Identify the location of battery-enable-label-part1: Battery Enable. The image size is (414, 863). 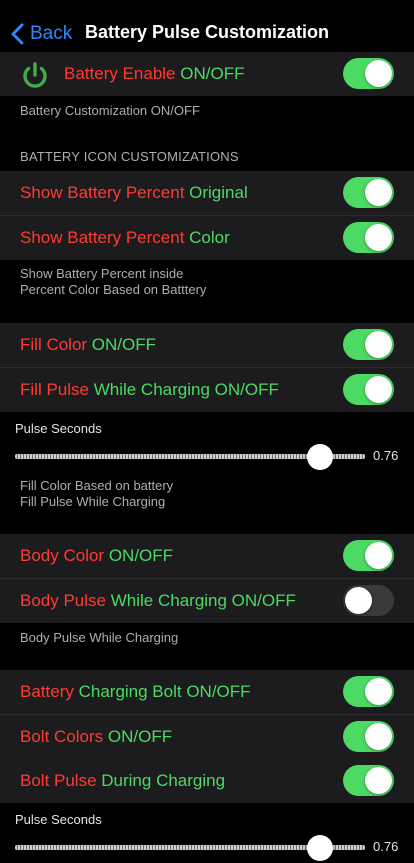
(122, 73).